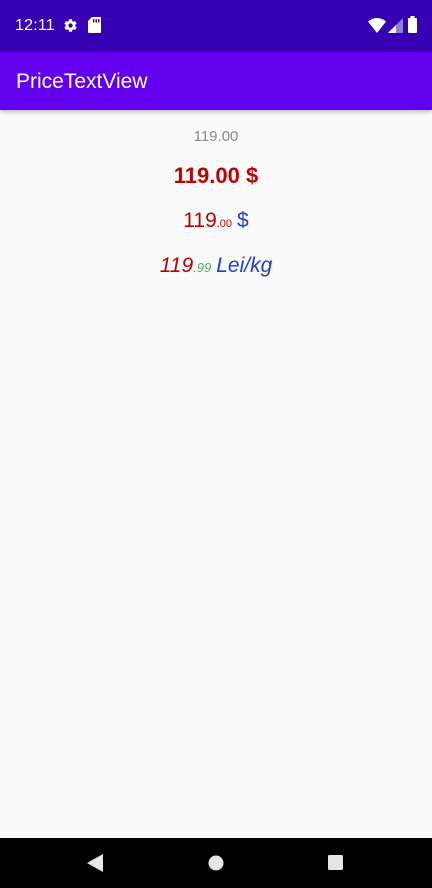 The height and width of the screenshot is (888, 432). I want to click on status-bar: 12:11, so click(216, 26).